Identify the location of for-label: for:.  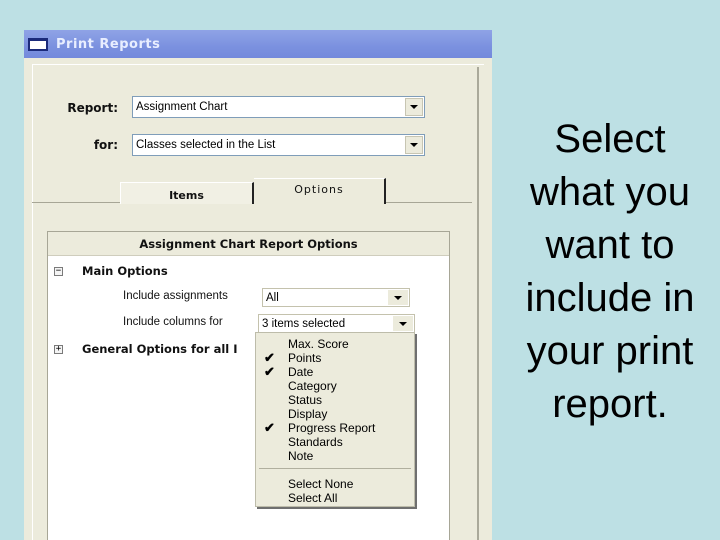
(105, 145).